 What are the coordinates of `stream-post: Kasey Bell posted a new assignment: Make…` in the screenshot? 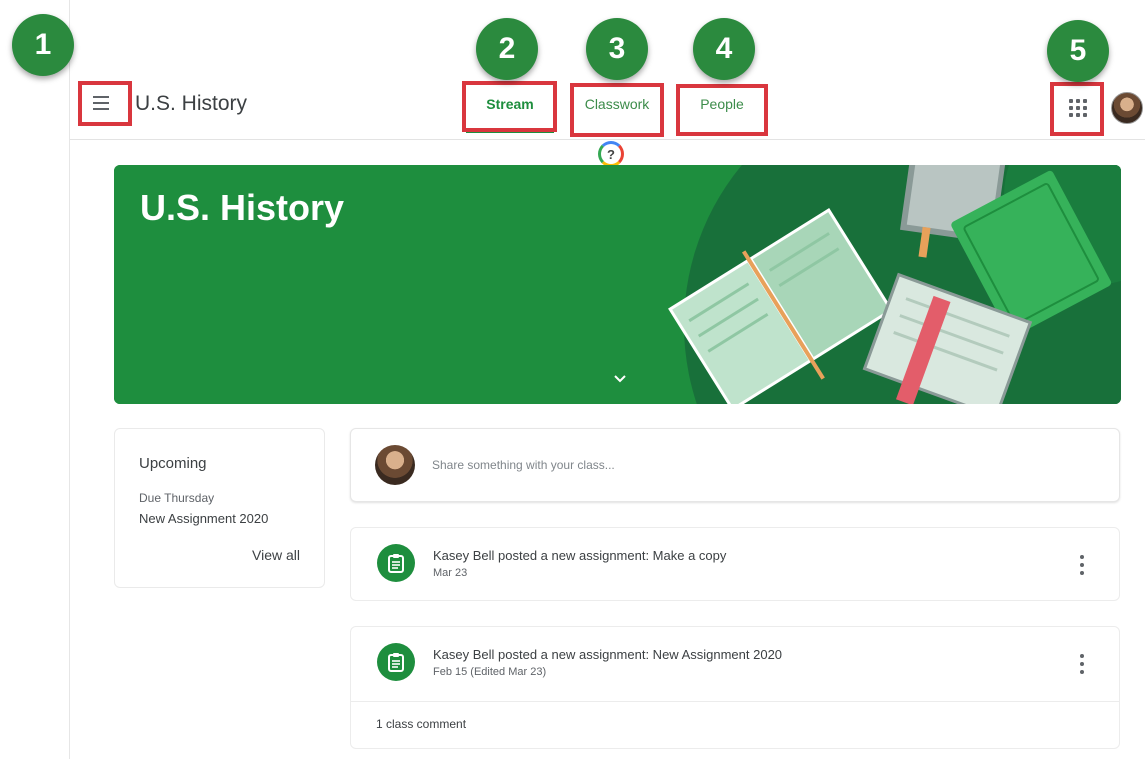 It's located at (735, 564).